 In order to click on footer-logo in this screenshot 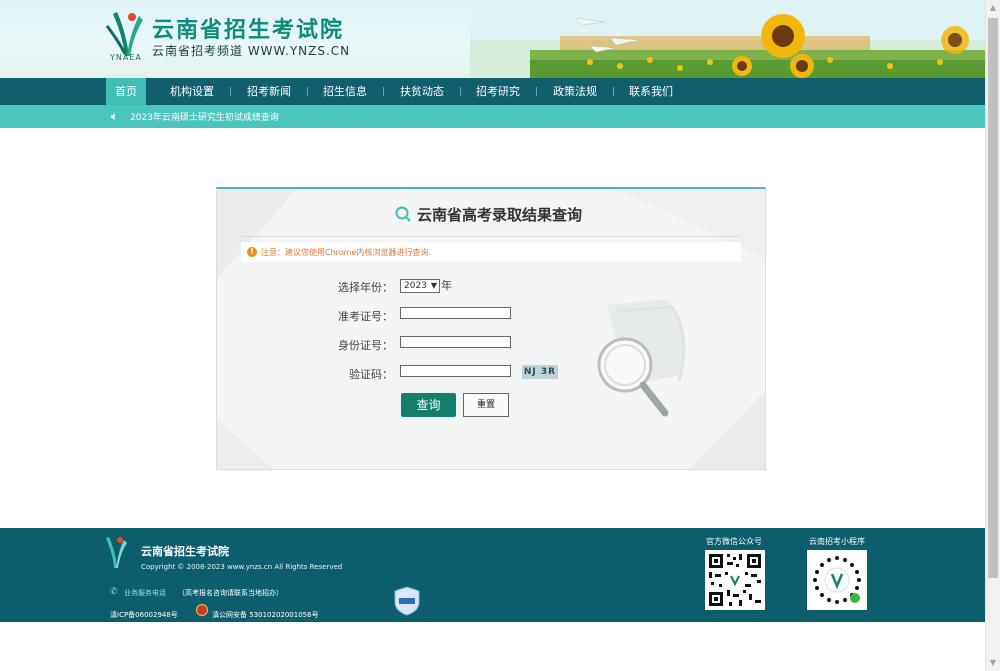, I will do `click(116, 552)`.